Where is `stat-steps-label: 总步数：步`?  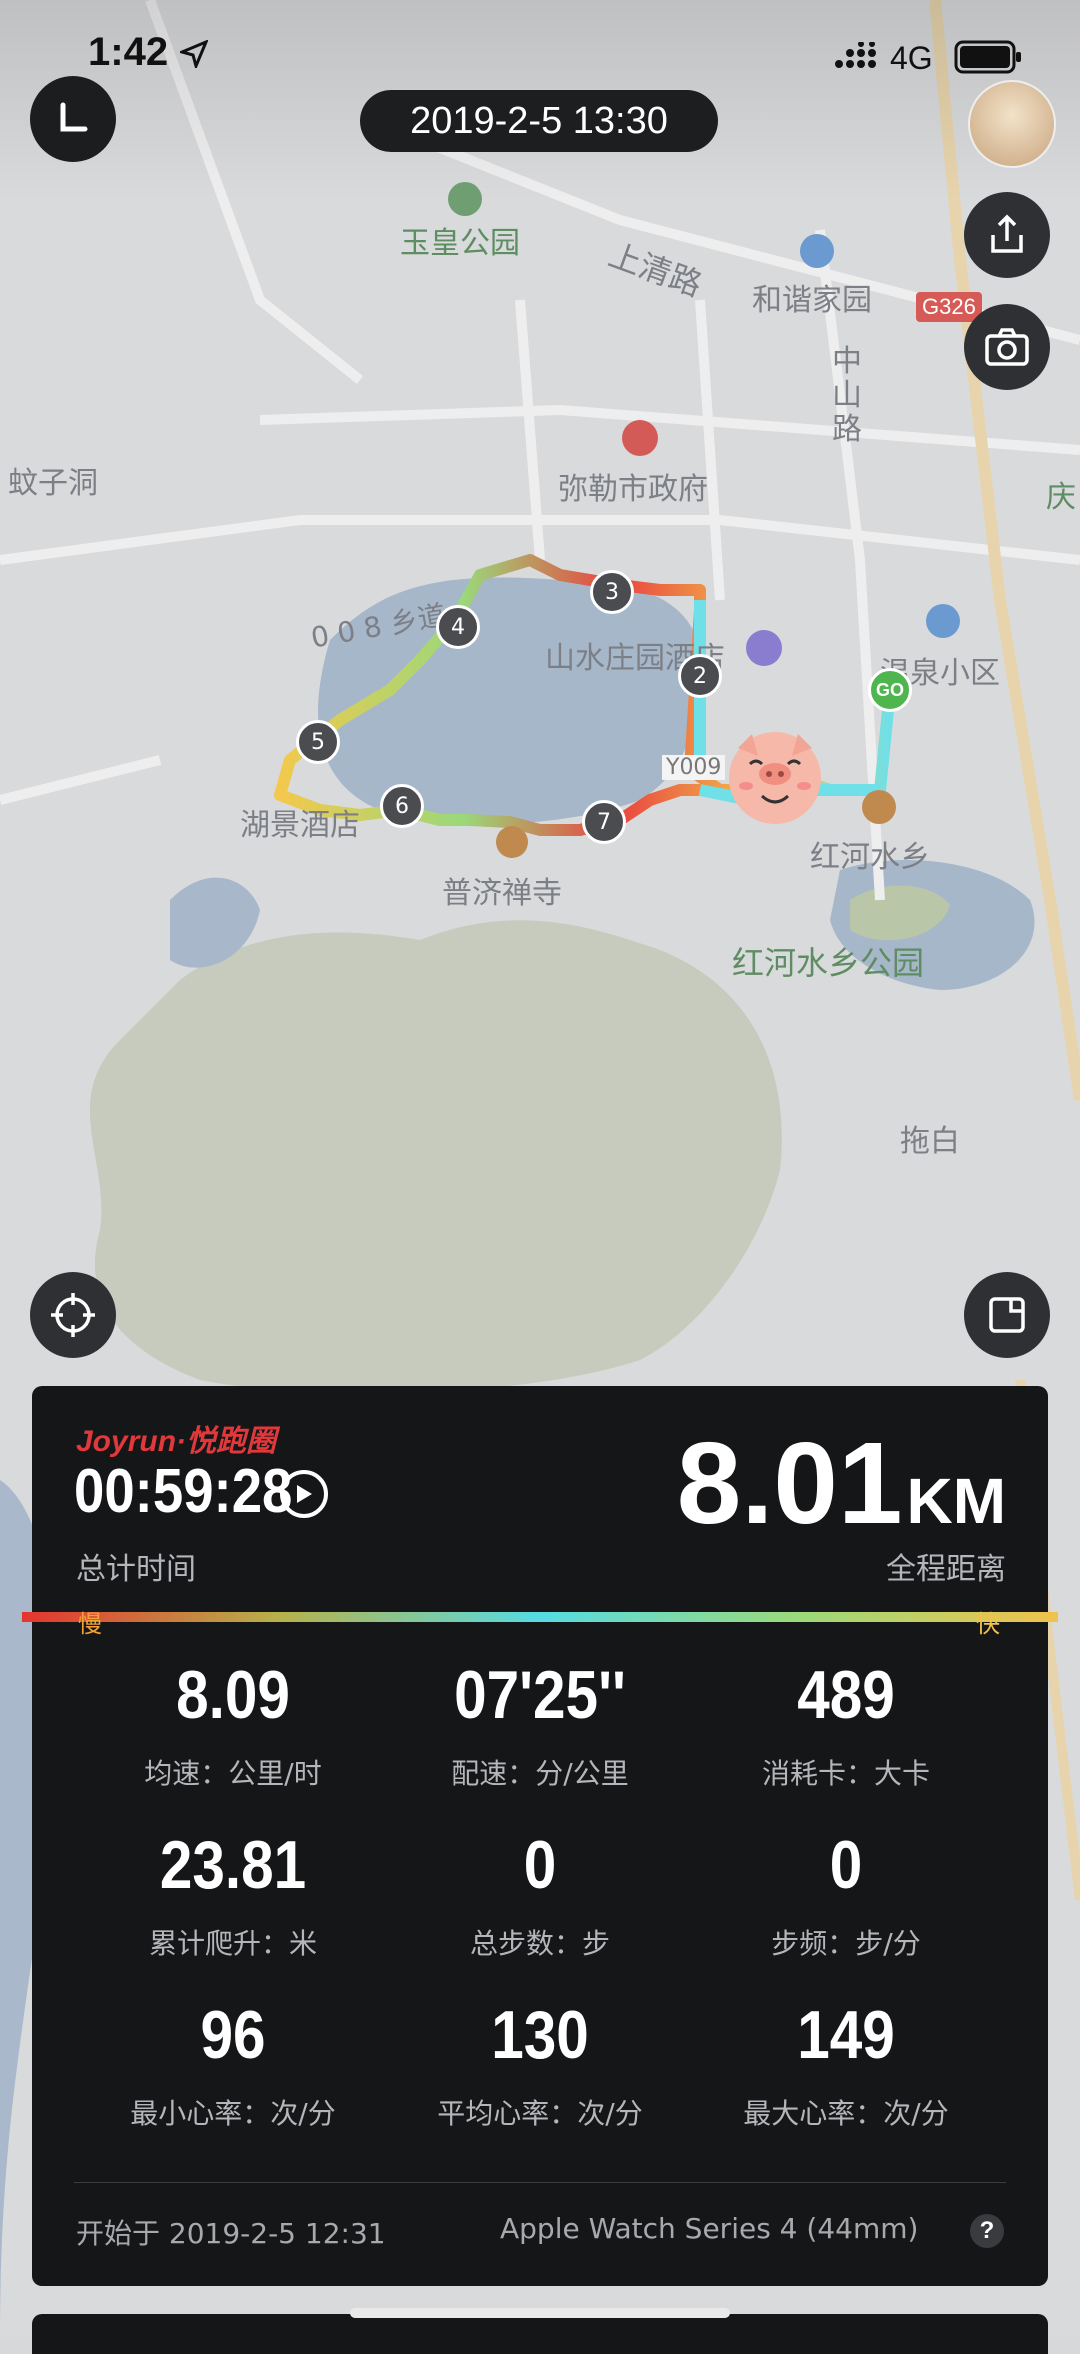 stat-steps-label: 总步数：步 is located at coordinates (539, 1943).